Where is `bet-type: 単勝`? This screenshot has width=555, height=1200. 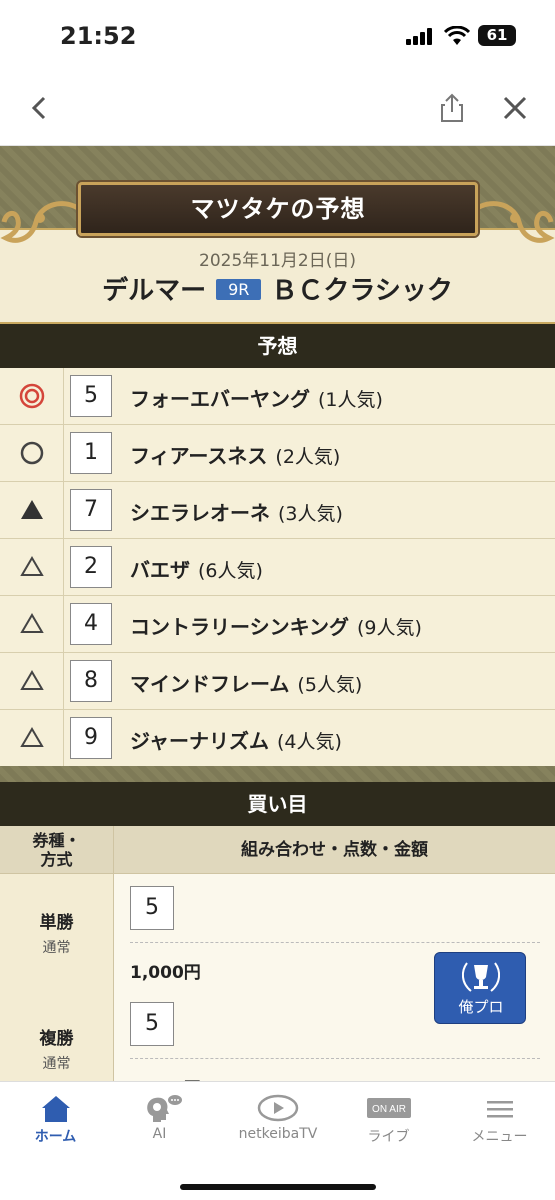 bet-type: 単勝 is located at coordinates (56, 923).